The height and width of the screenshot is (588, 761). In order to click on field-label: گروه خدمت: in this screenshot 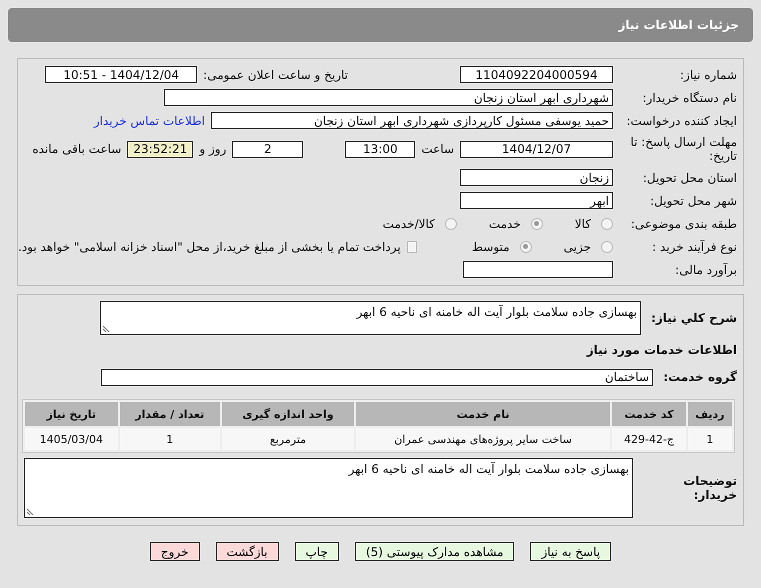, I will do `click(700, 377)`.